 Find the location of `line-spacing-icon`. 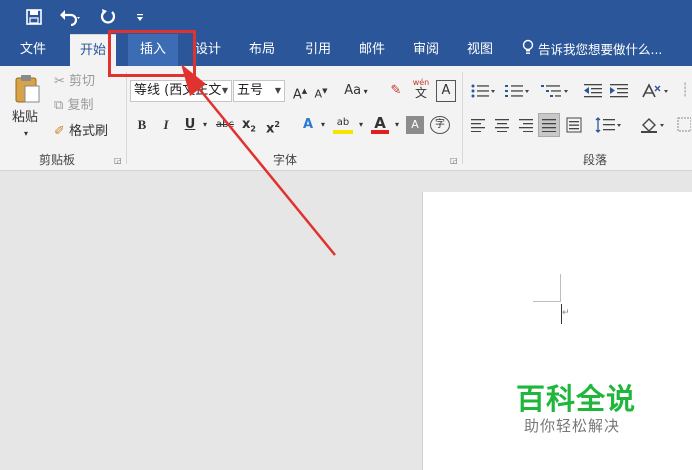

line-spacing-icon is located at coordinates (608, 125).